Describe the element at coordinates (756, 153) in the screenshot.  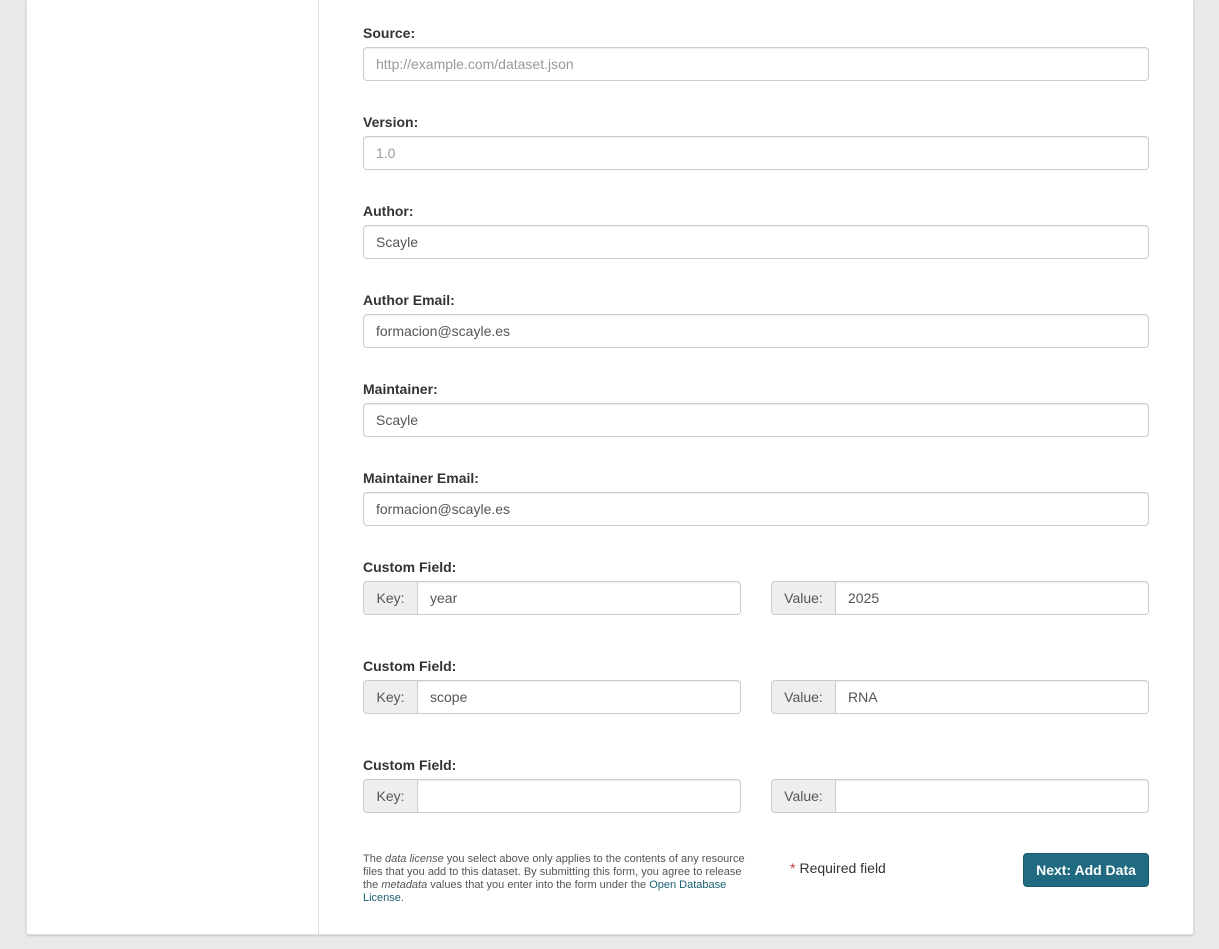
I see `version-input` at that location.